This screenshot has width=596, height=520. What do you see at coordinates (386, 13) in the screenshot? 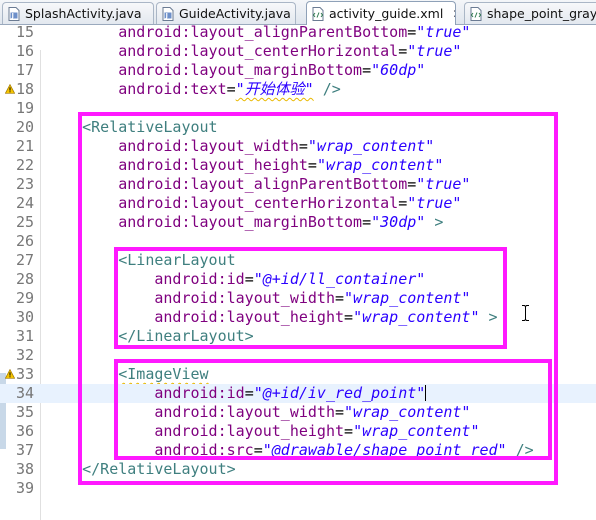
I see `tab-label: activity_guide.xml` at bounding box center [386, 13].